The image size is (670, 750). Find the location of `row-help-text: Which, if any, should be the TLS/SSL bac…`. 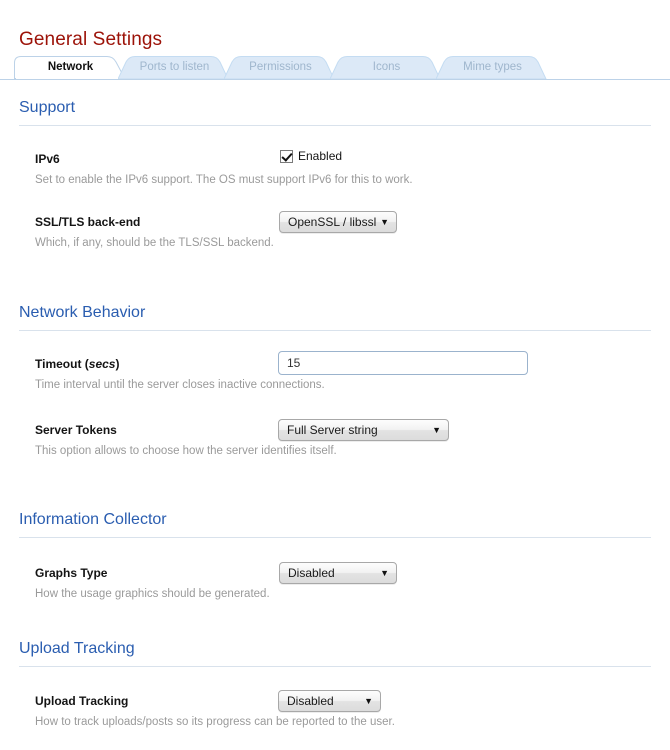

row-help-text: Which, if any, should be the TLS/SSL bac… is located at coordinates (154, 243).